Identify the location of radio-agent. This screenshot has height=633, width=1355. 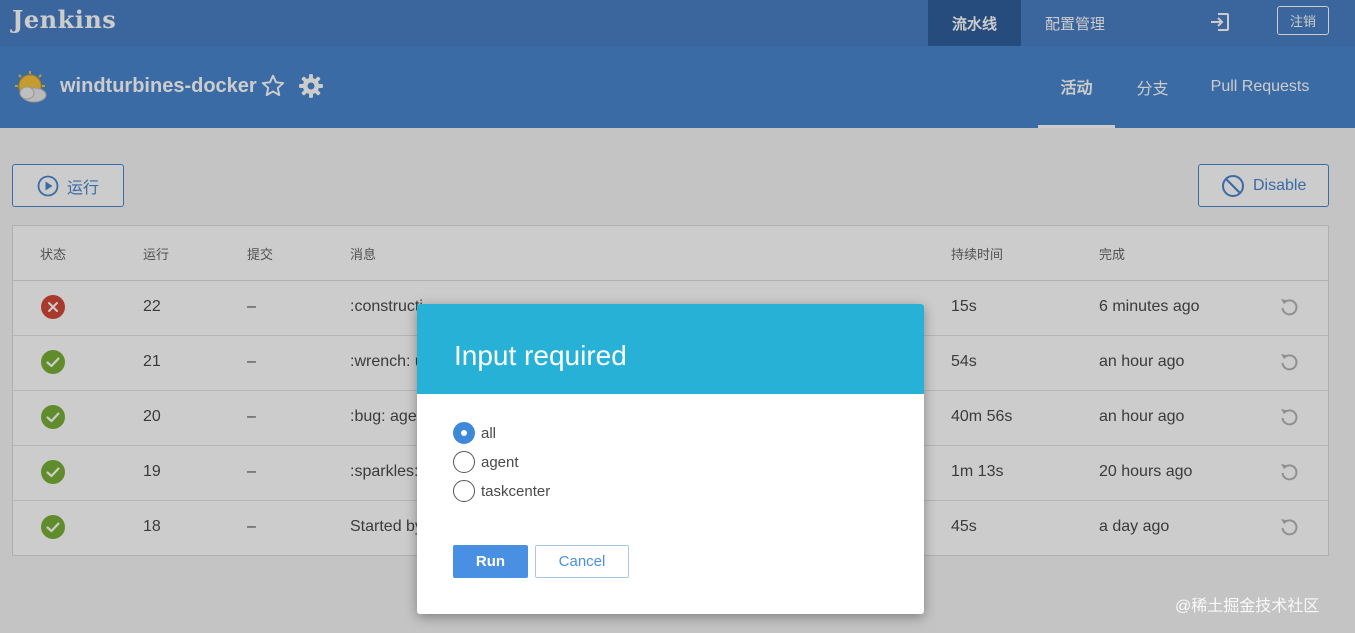
(464, 462).